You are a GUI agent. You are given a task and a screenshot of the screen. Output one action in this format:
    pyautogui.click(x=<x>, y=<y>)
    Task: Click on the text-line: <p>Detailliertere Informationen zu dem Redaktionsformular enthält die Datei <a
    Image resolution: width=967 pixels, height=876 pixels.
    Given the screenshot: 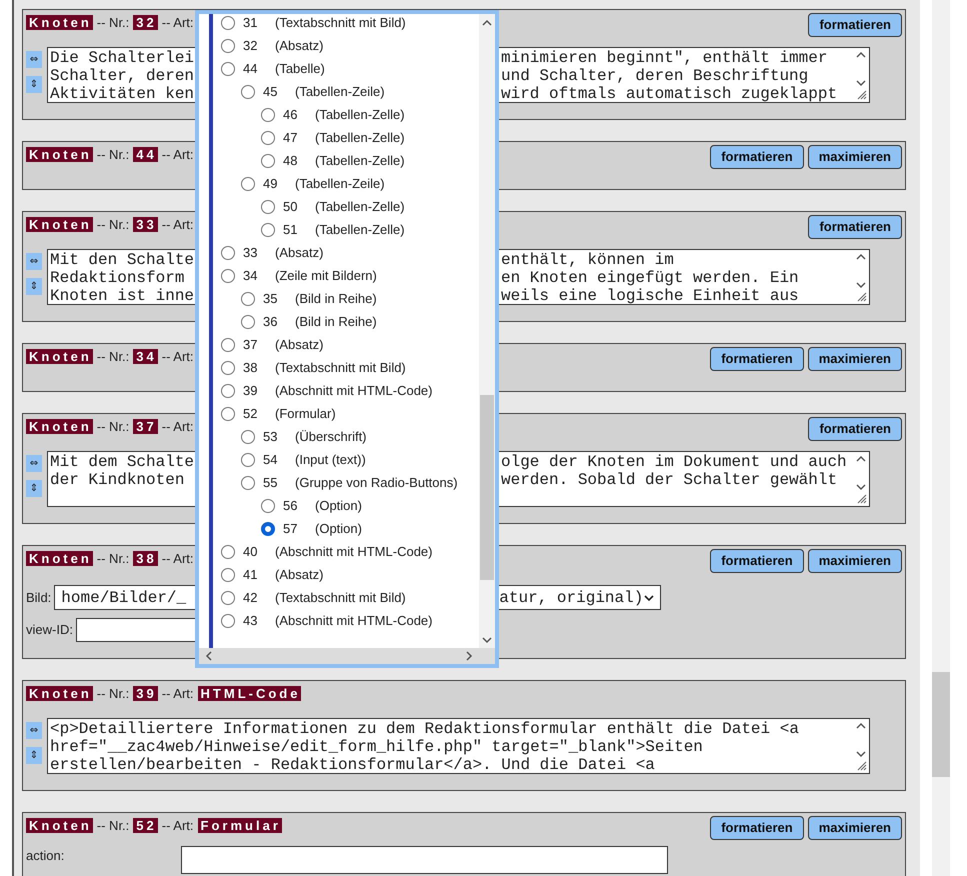 What is the action you would take?
    pyautogui.click(x=424, y=729)
    